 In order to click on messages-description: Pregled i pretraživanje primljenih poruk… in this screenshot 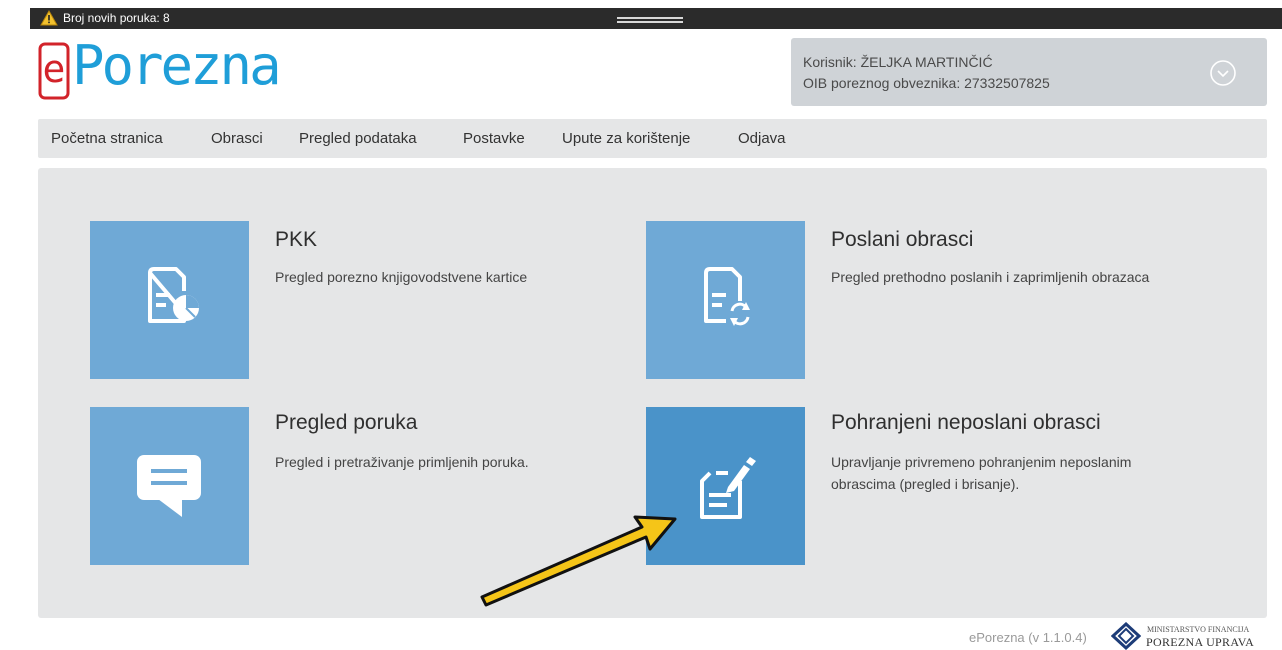, I will do `click(402, 462)`.